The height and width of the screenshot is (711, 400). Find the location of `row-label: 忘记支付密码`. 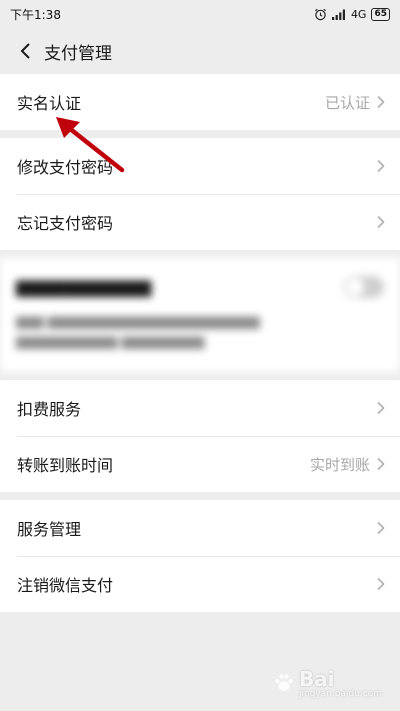

row-label: 忘记支付密码 is located at coordinates (65, 223).